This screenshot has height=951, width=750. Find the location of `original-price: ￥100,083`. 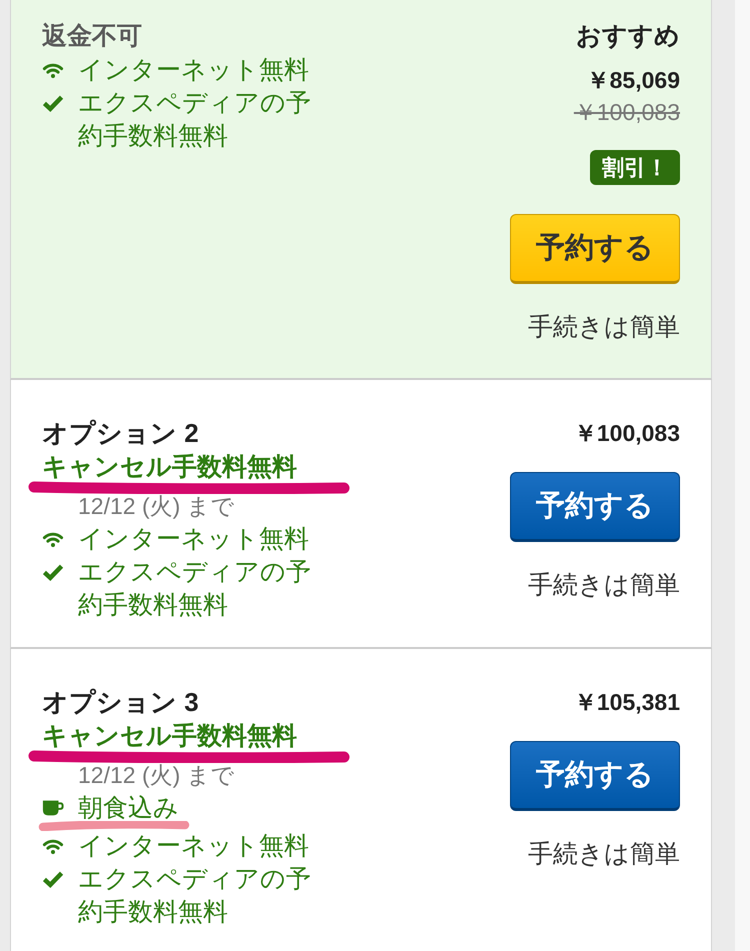

original-price: ￥100,083 is located at coordinates (627, 112).